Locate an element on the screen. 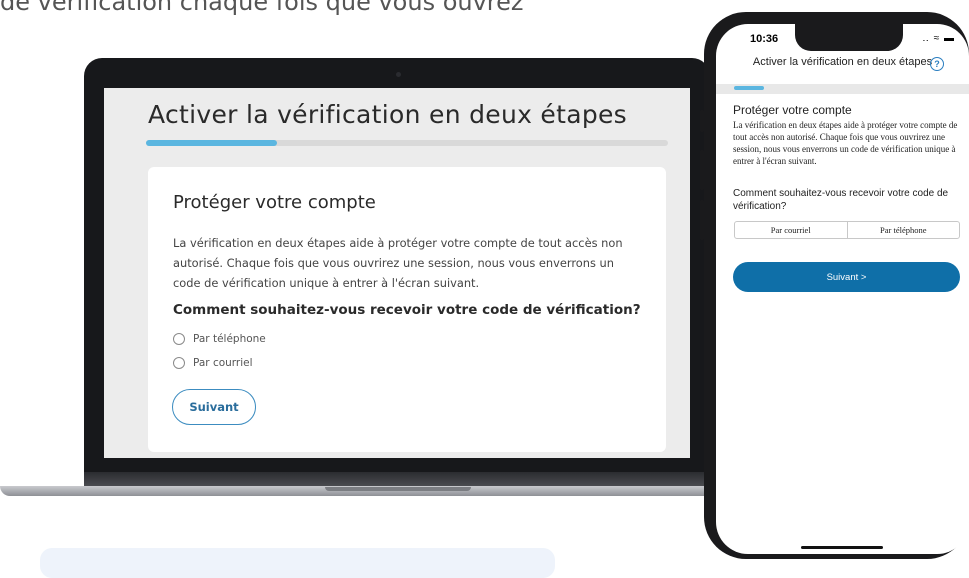  radio-label-email: Par courriel is located at coordinates (223, 363).